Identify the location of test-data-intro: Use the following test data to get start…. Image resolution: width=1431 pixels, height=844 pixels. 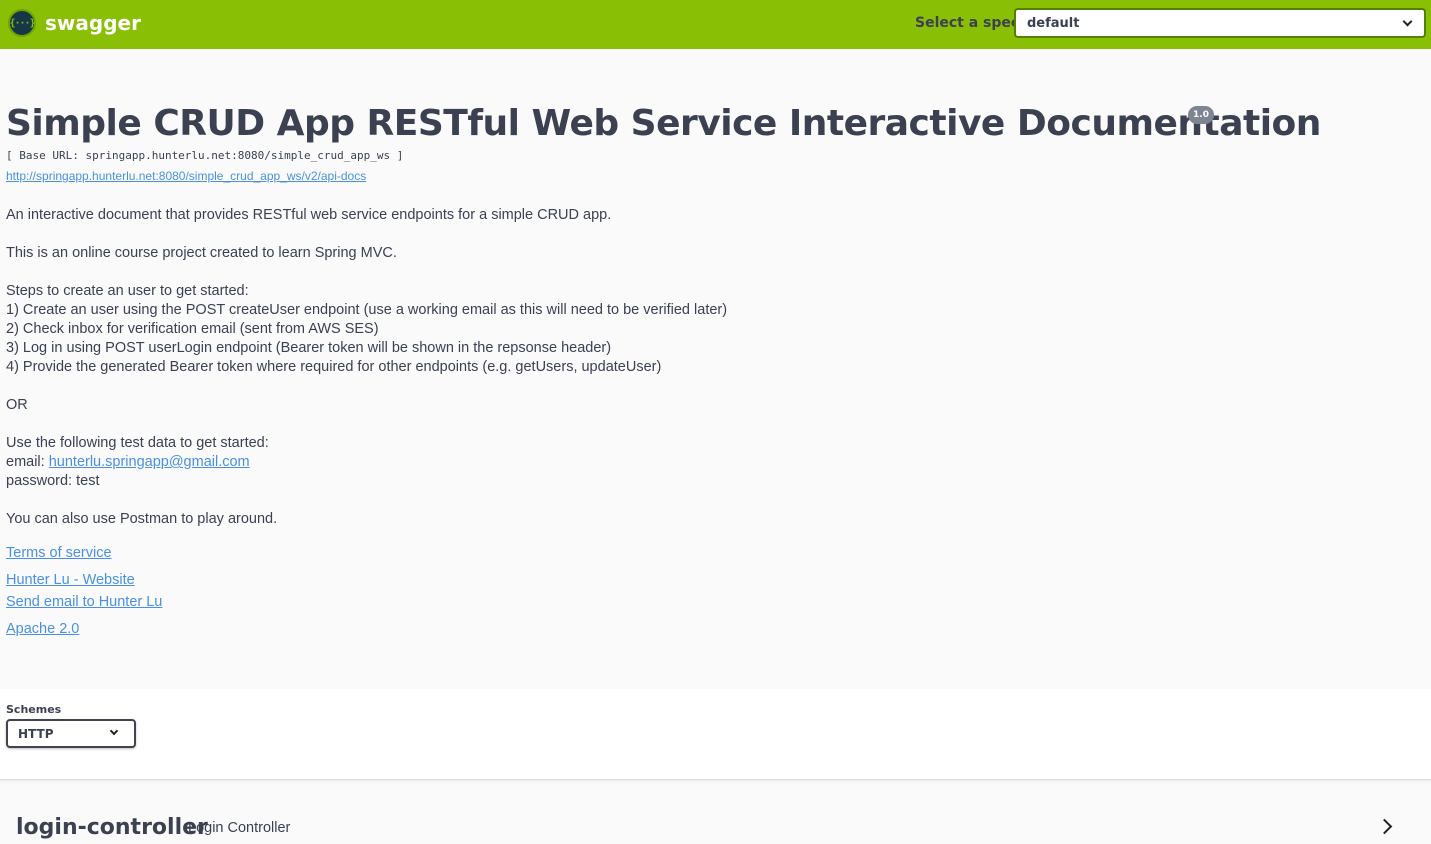
(137, 443).